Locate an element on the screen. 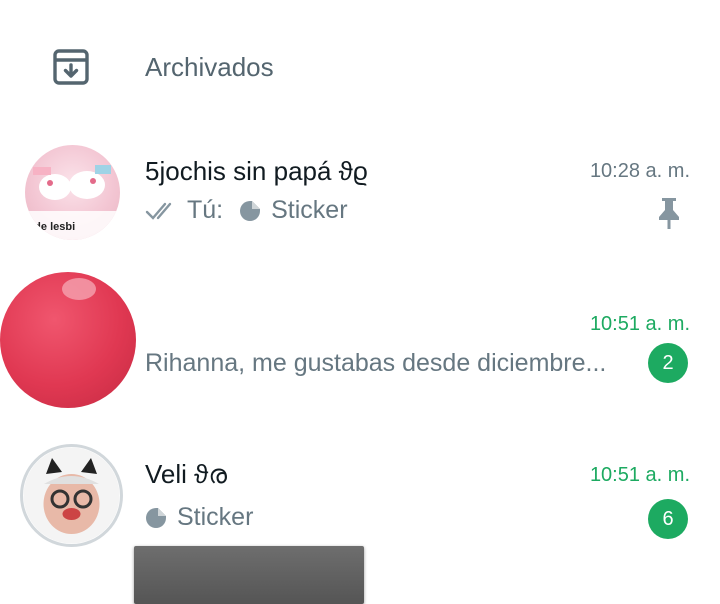  unread-badge: 6 is located at coordinates (668, 519).